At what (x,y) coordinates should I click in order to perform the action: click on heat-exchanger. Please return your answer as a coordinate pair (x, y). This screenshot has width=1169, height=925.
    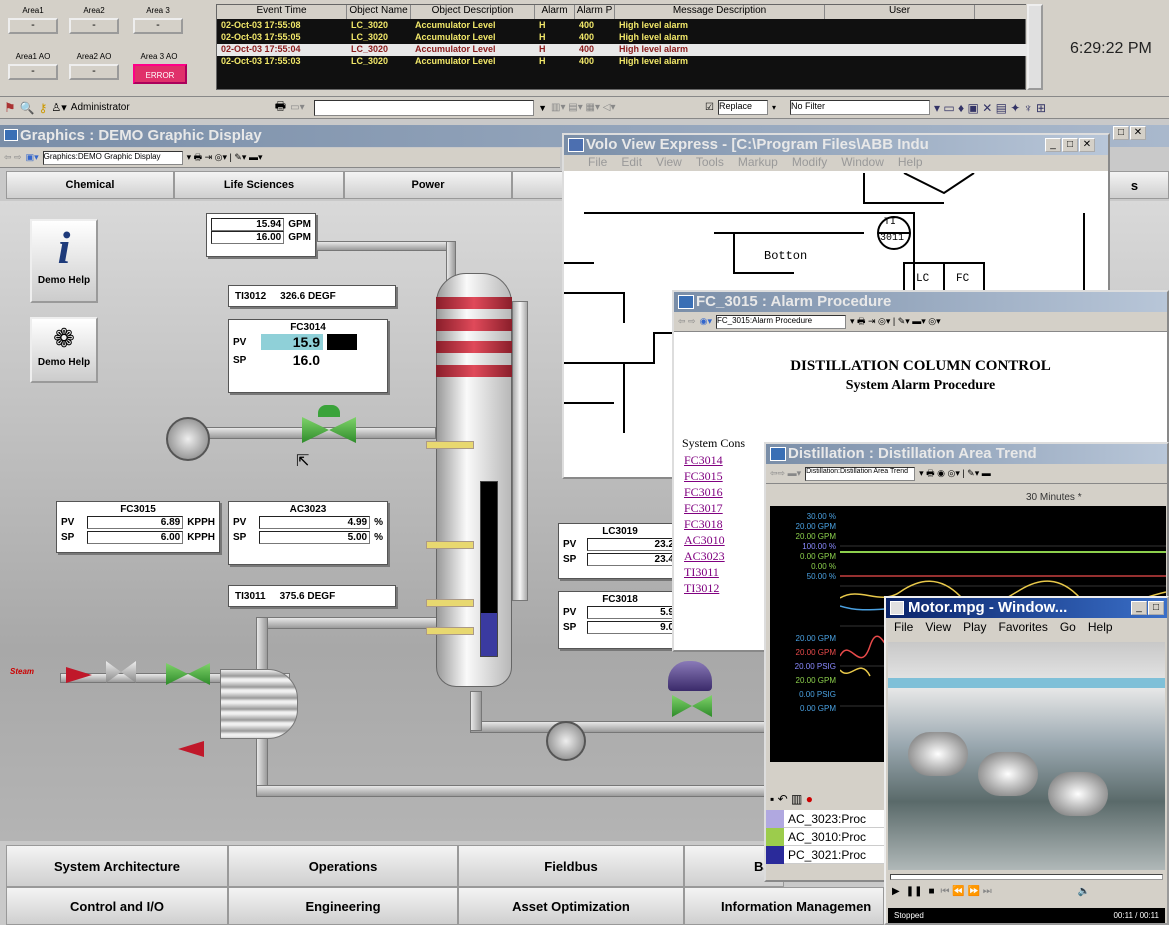
    Looking at the image, I should click on (259, 704).